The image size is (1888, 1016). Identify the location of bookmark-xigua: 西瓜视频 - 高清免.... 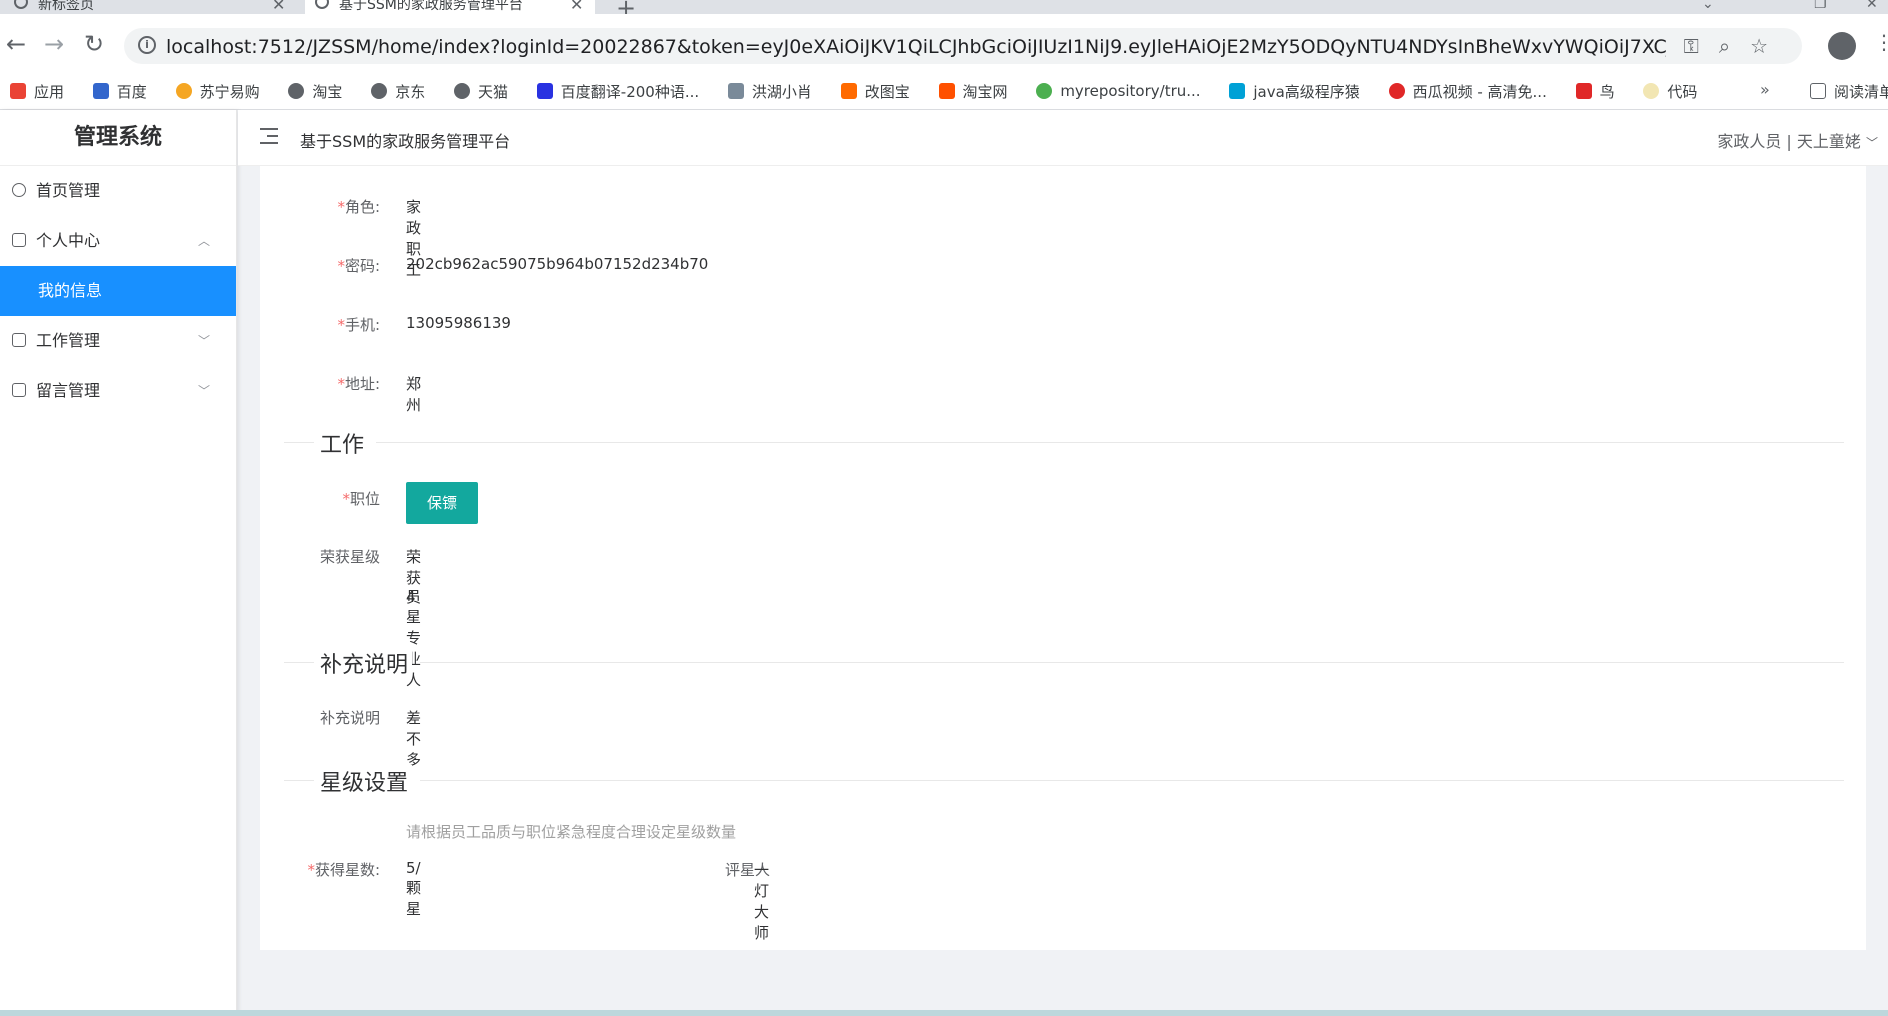
(1467, 91).